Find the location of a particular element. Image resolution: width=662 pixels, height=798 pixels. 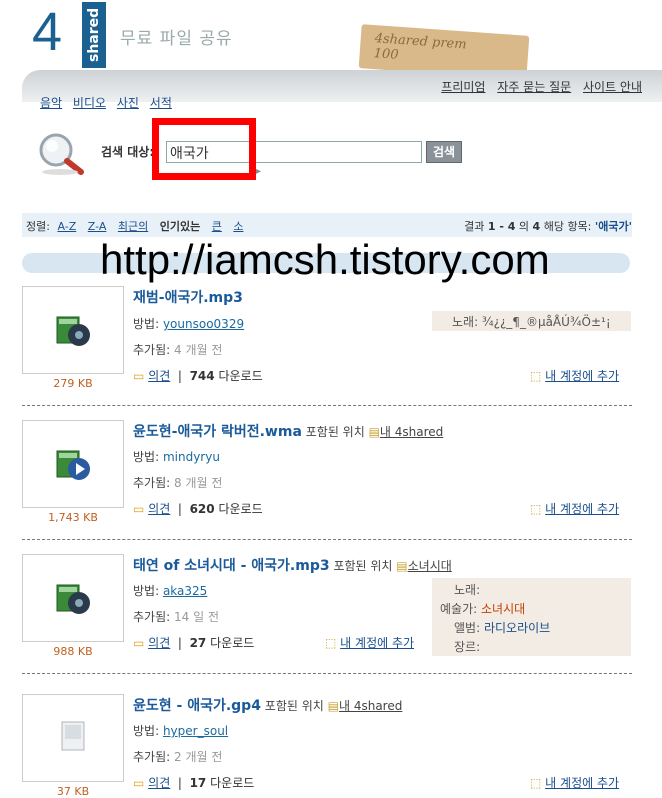

sort-az: A-Z is located at coordinates (66, 226).